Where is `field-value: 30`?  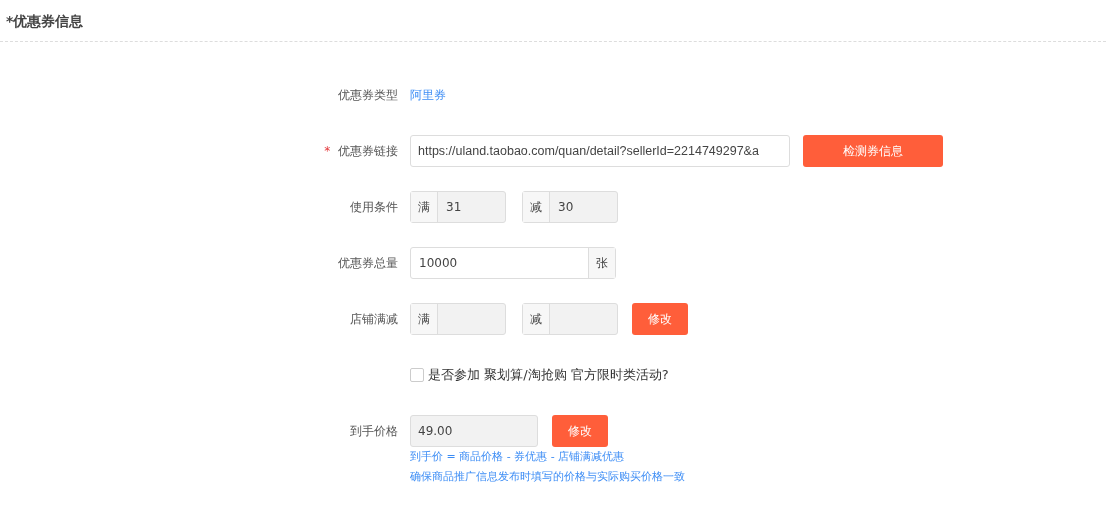
field-value: 30 is located at coordinates (566, 207).